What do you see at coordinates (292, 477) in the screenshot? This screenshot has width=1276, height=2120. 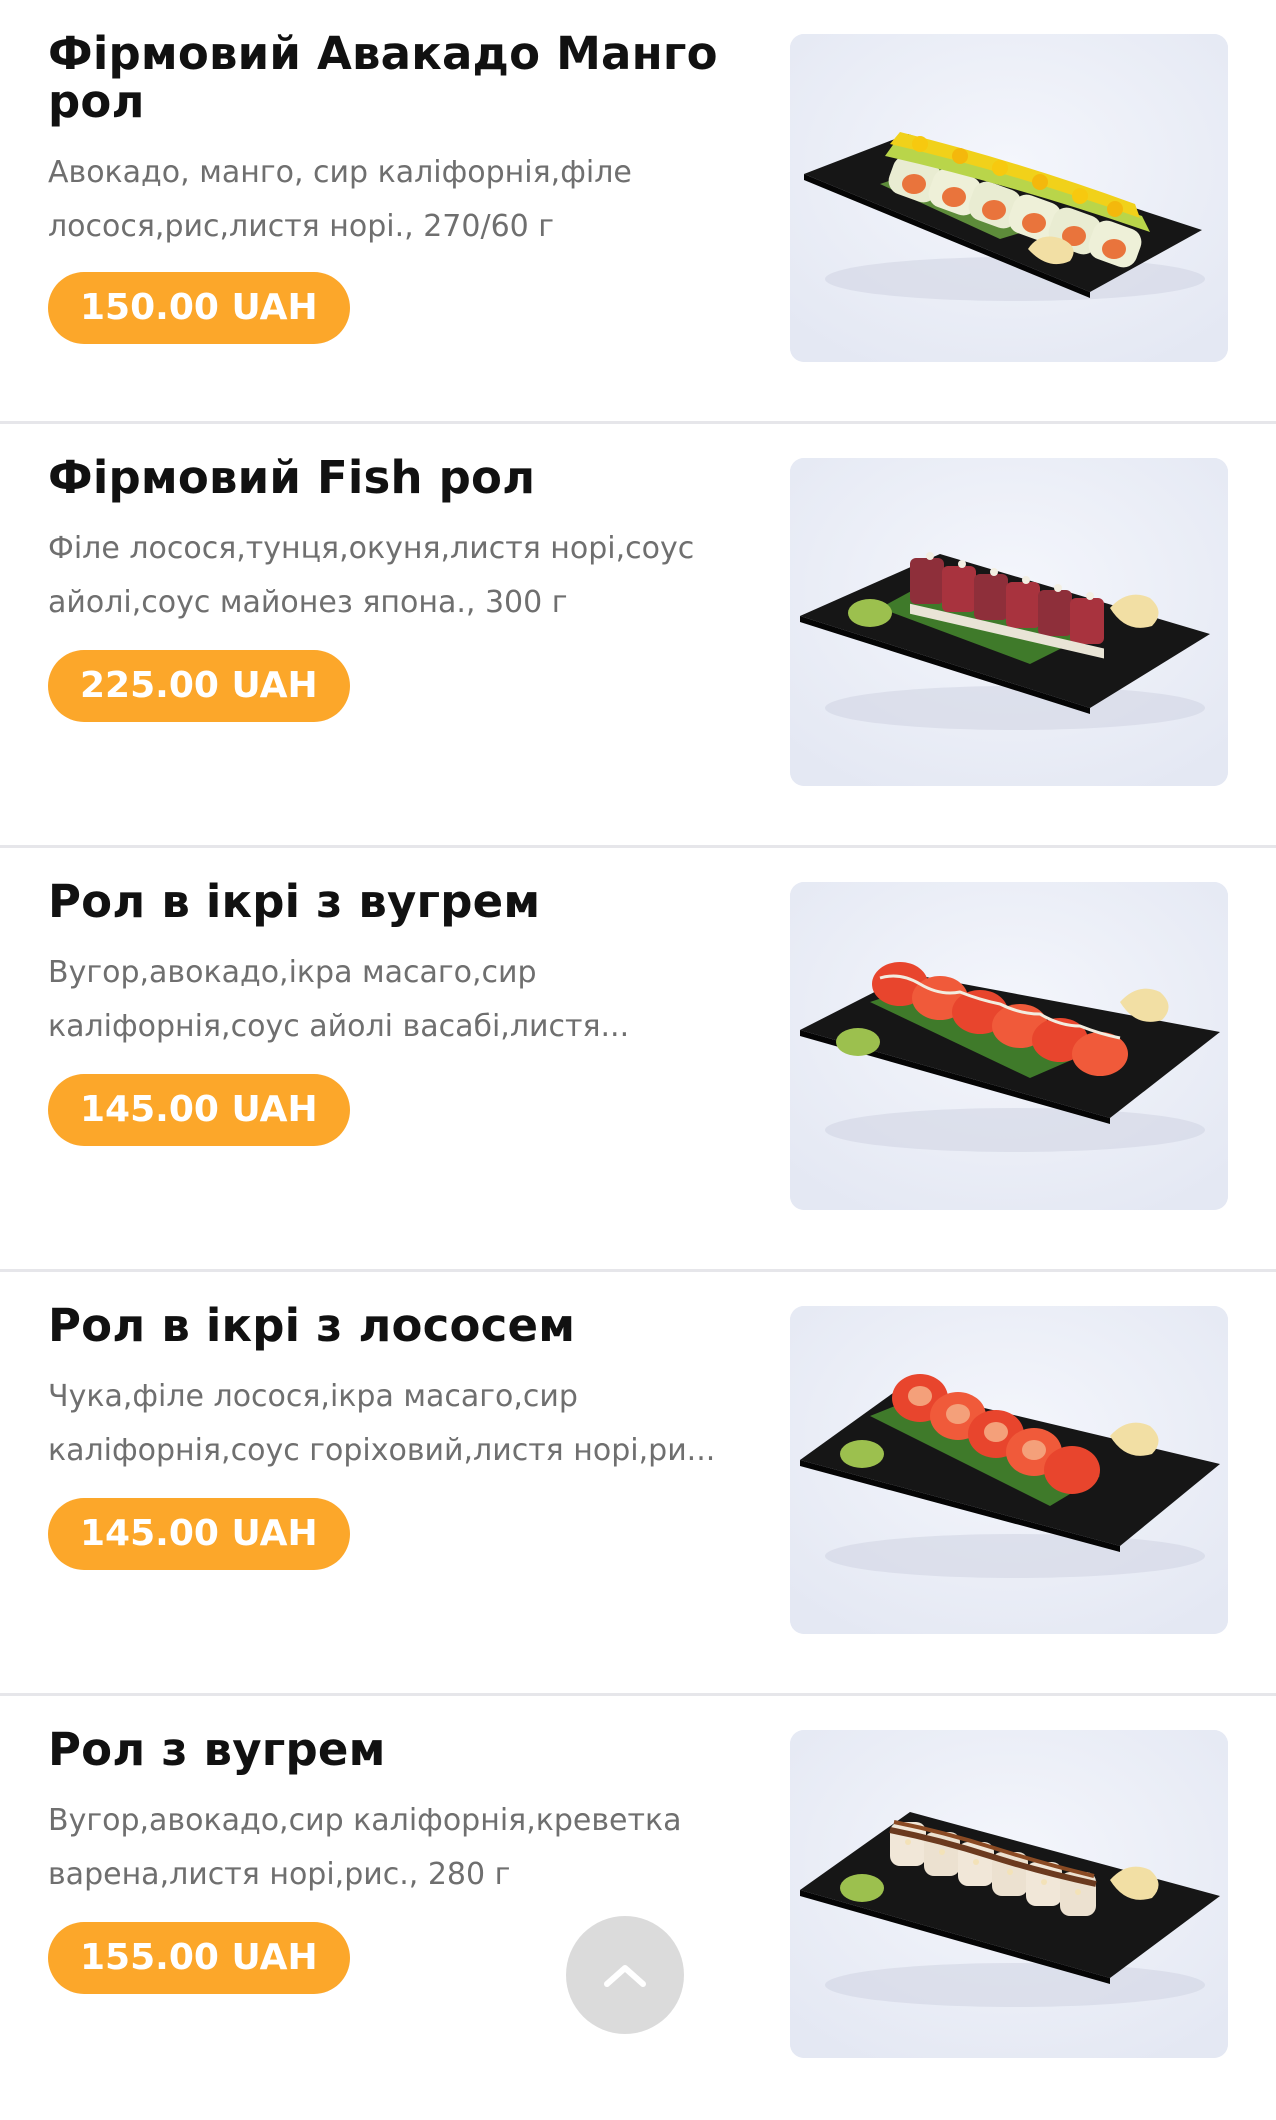 I see `item-title: Фірмовий Fish рол` at bounding box center [292, 477].